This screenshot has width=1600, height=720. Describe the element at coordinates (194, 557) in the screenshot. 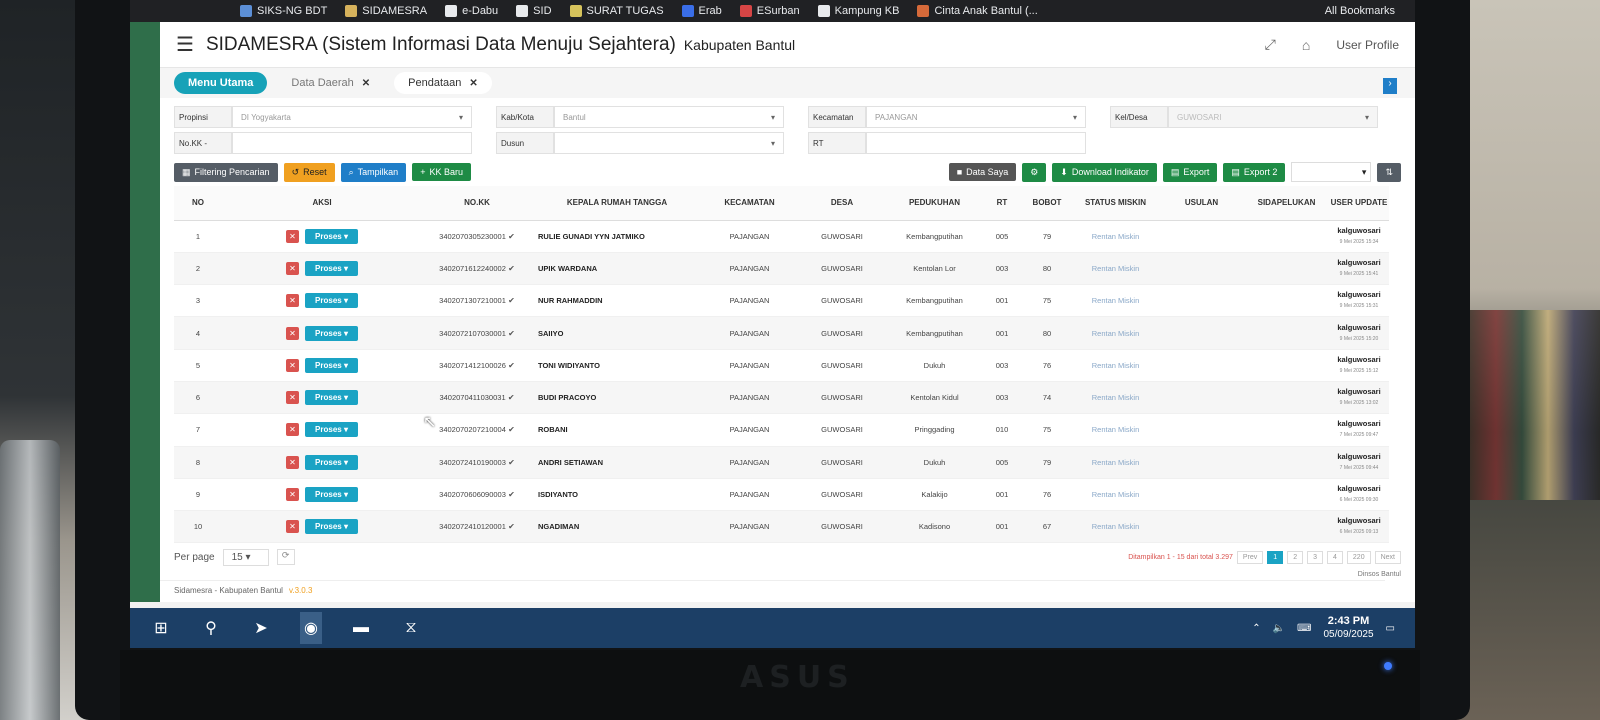

I see `per-page-label: Per page` at that location.